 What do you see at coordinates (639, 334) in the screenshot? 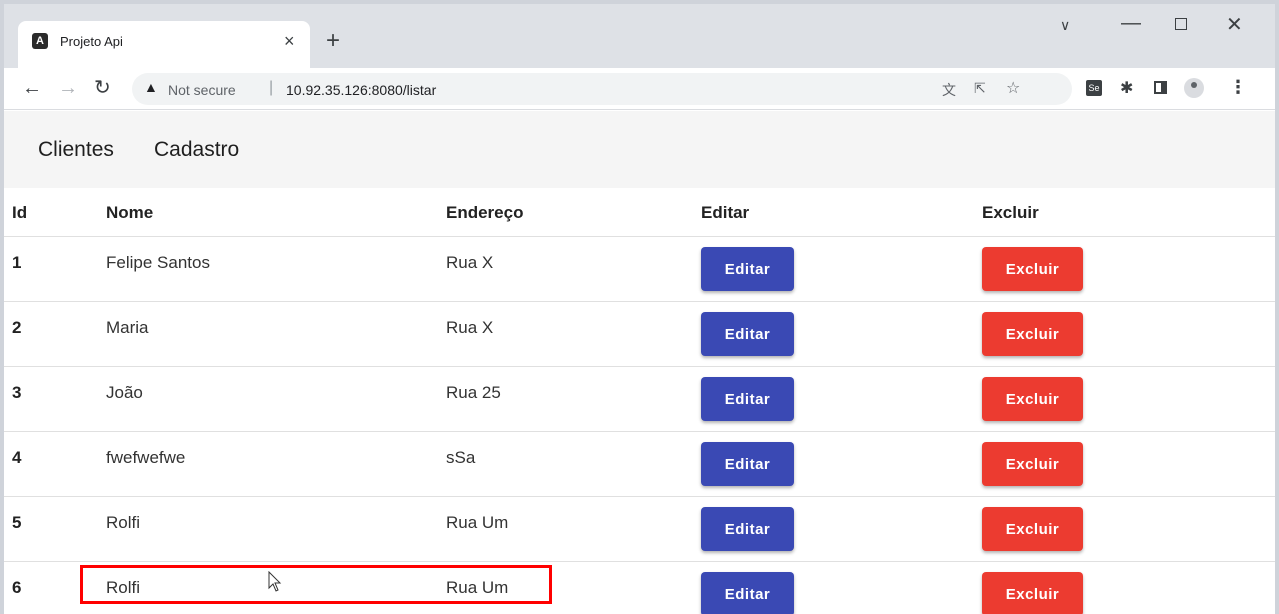
I see `table-row: 2 Maria Rua X Editar Excluir` at bounding box center [639, 334].